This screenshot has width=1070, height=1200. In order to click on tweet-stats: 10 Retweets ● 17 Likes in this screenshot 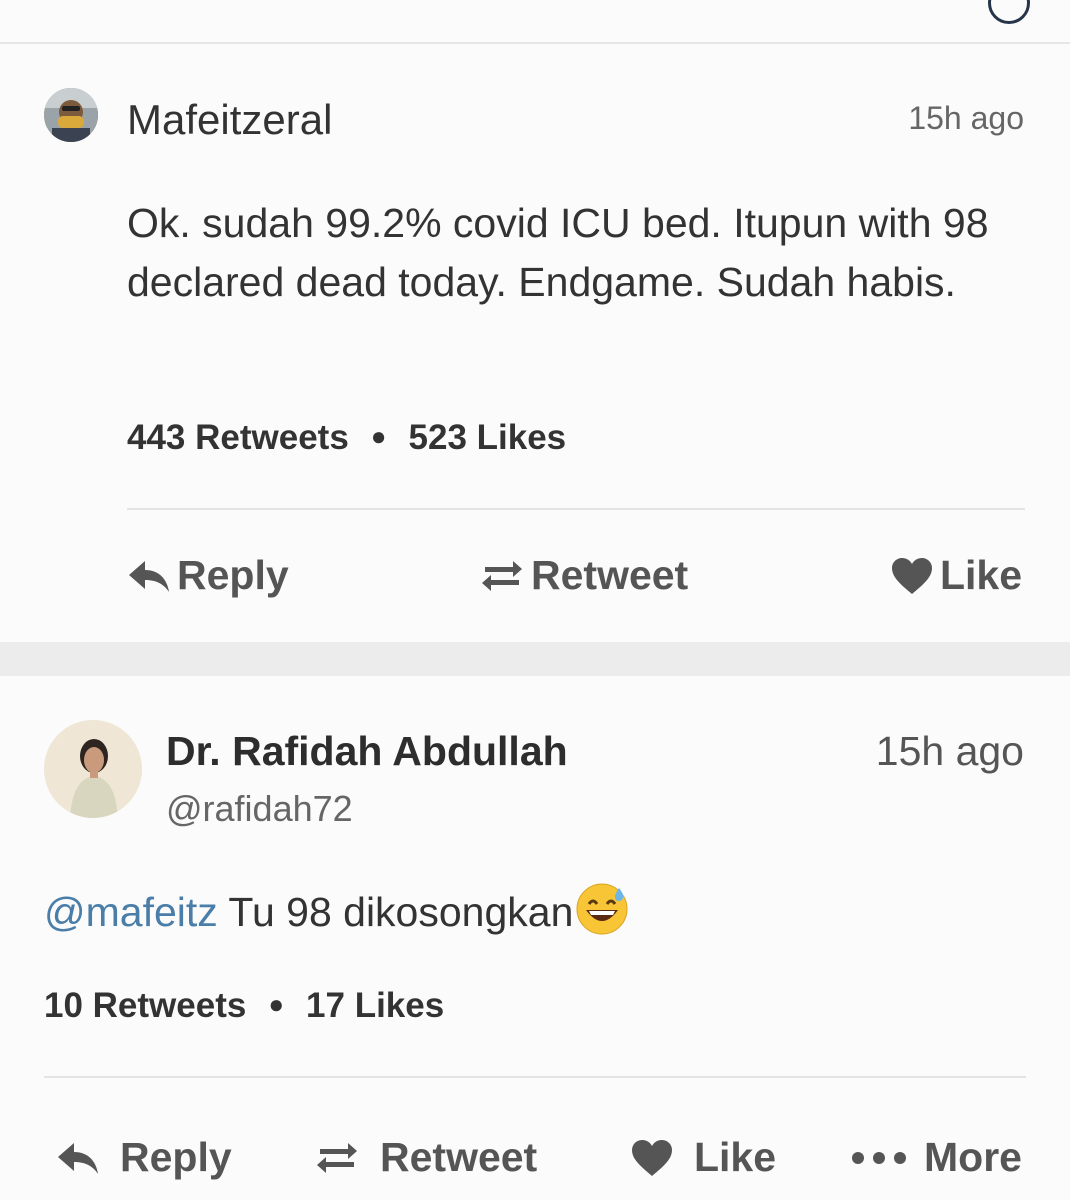, I will do `click(244, 1006)`.